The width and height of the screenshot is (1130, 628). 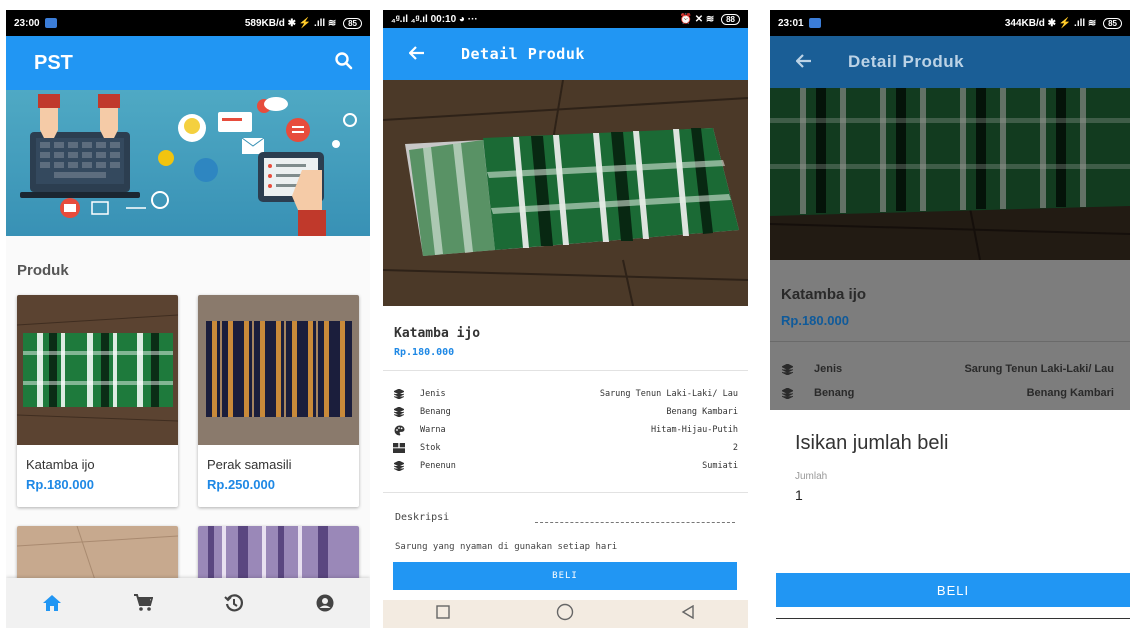 I want to click on bottom-navigation, so click(x=188, y=603).